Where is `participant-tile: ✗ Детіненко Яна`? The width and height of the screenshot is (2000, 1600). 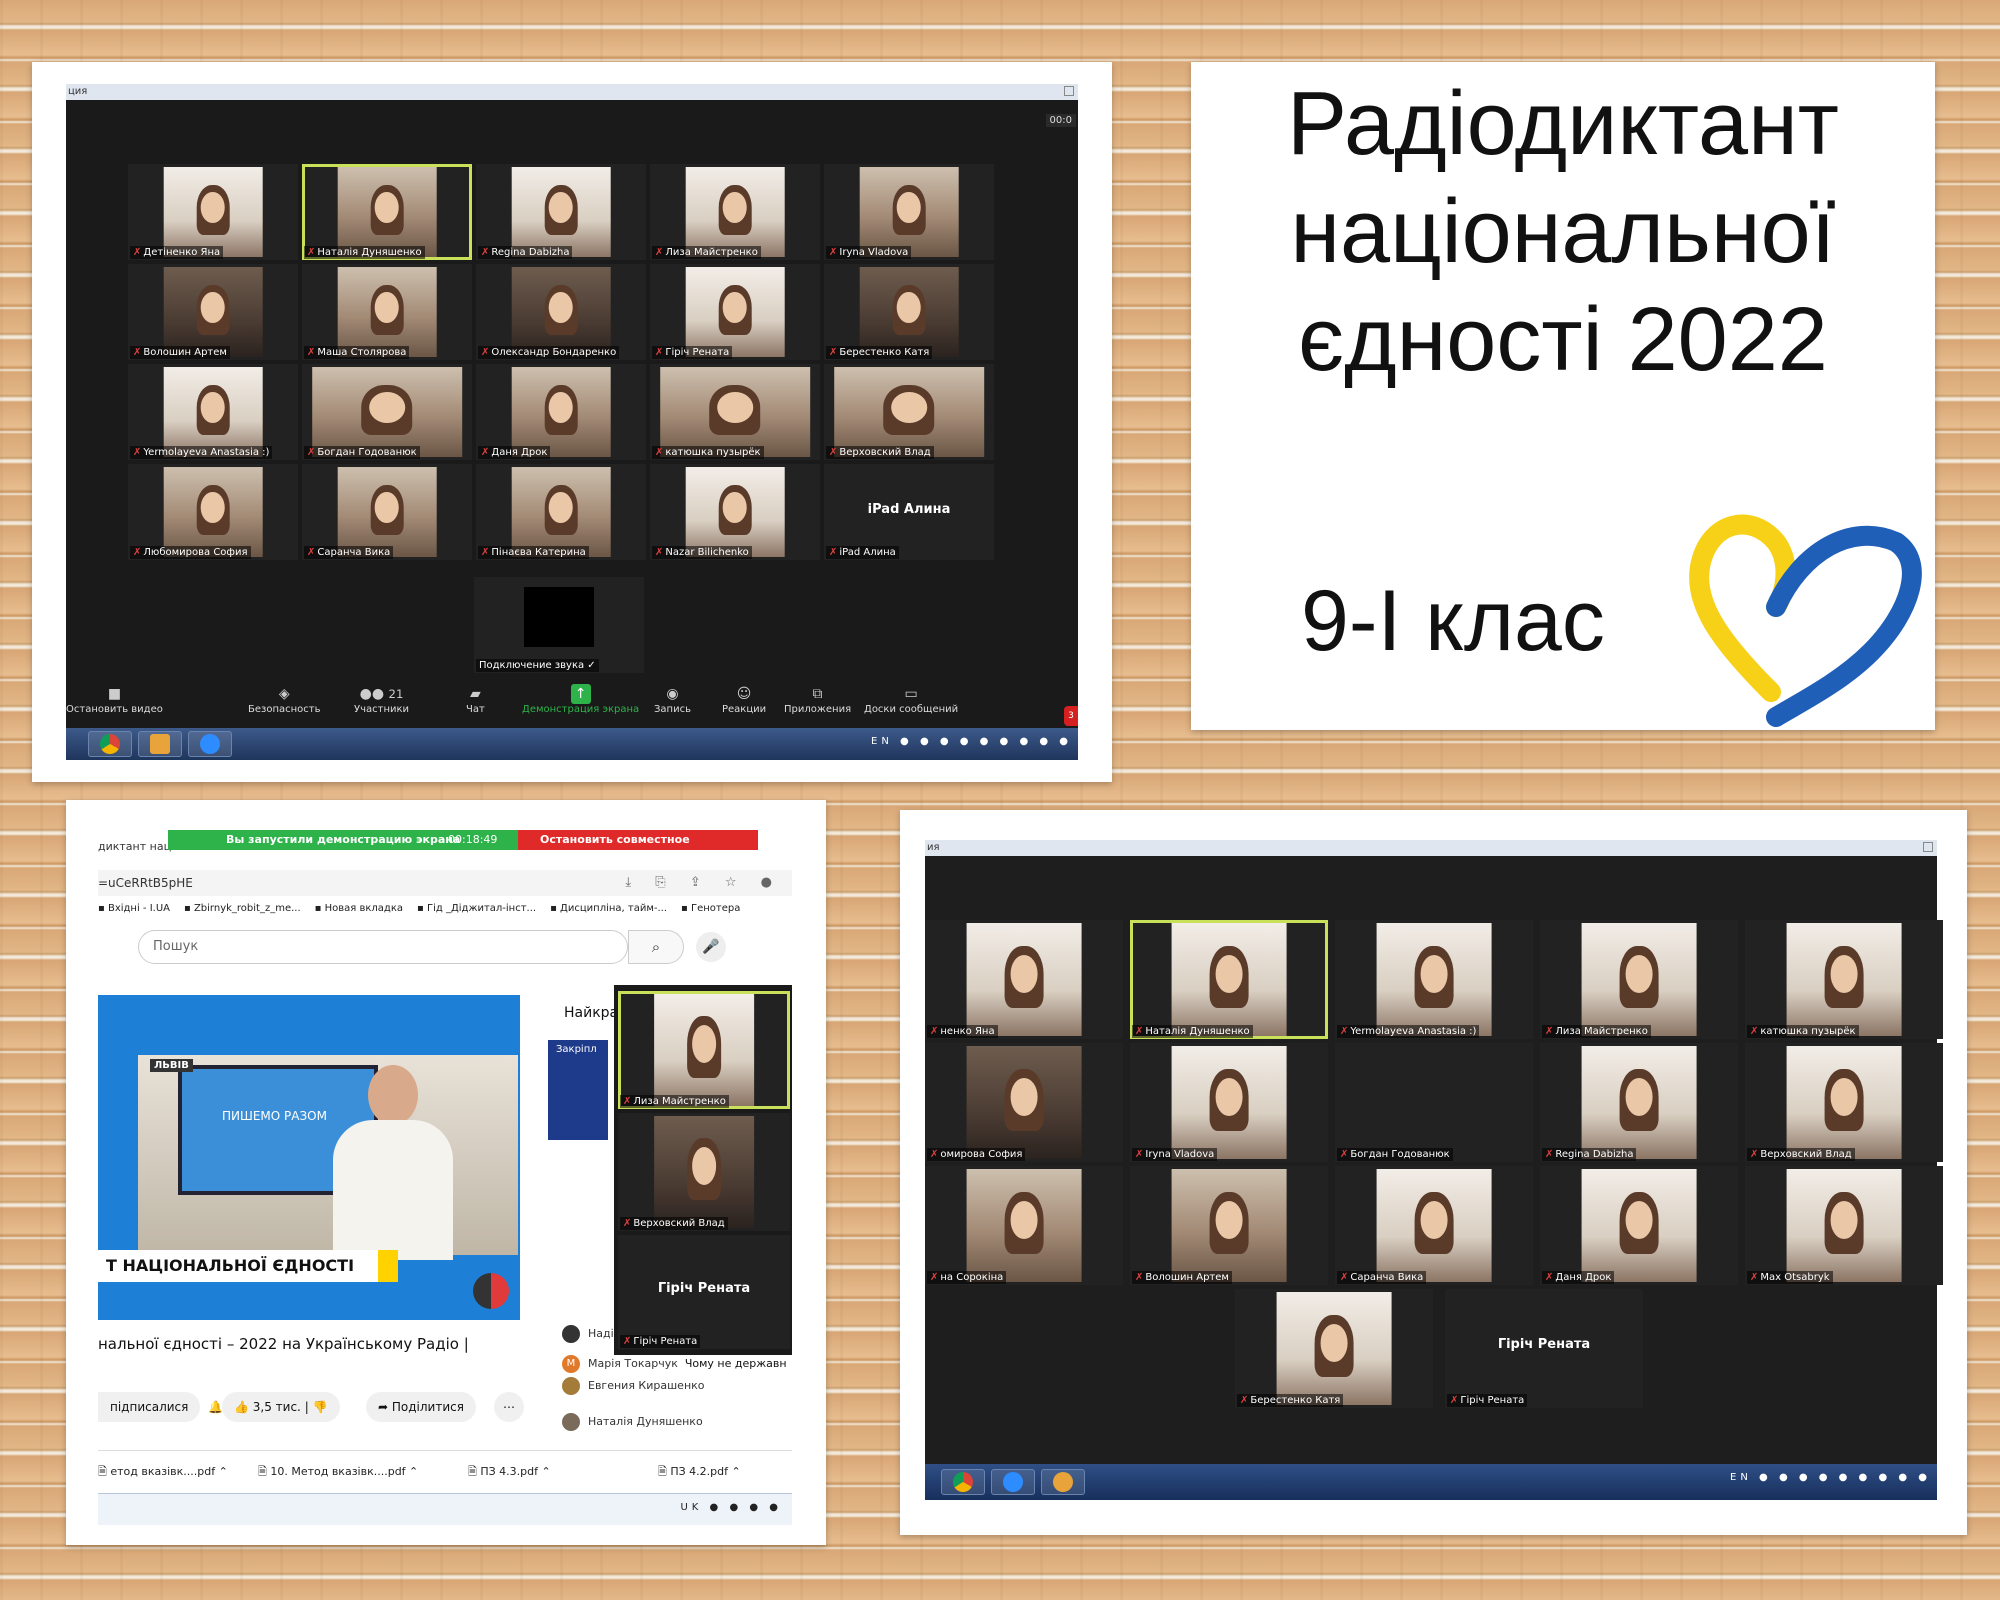
participant-tile: ✗ Детіненко Яна is located at coordinates (213, 212).